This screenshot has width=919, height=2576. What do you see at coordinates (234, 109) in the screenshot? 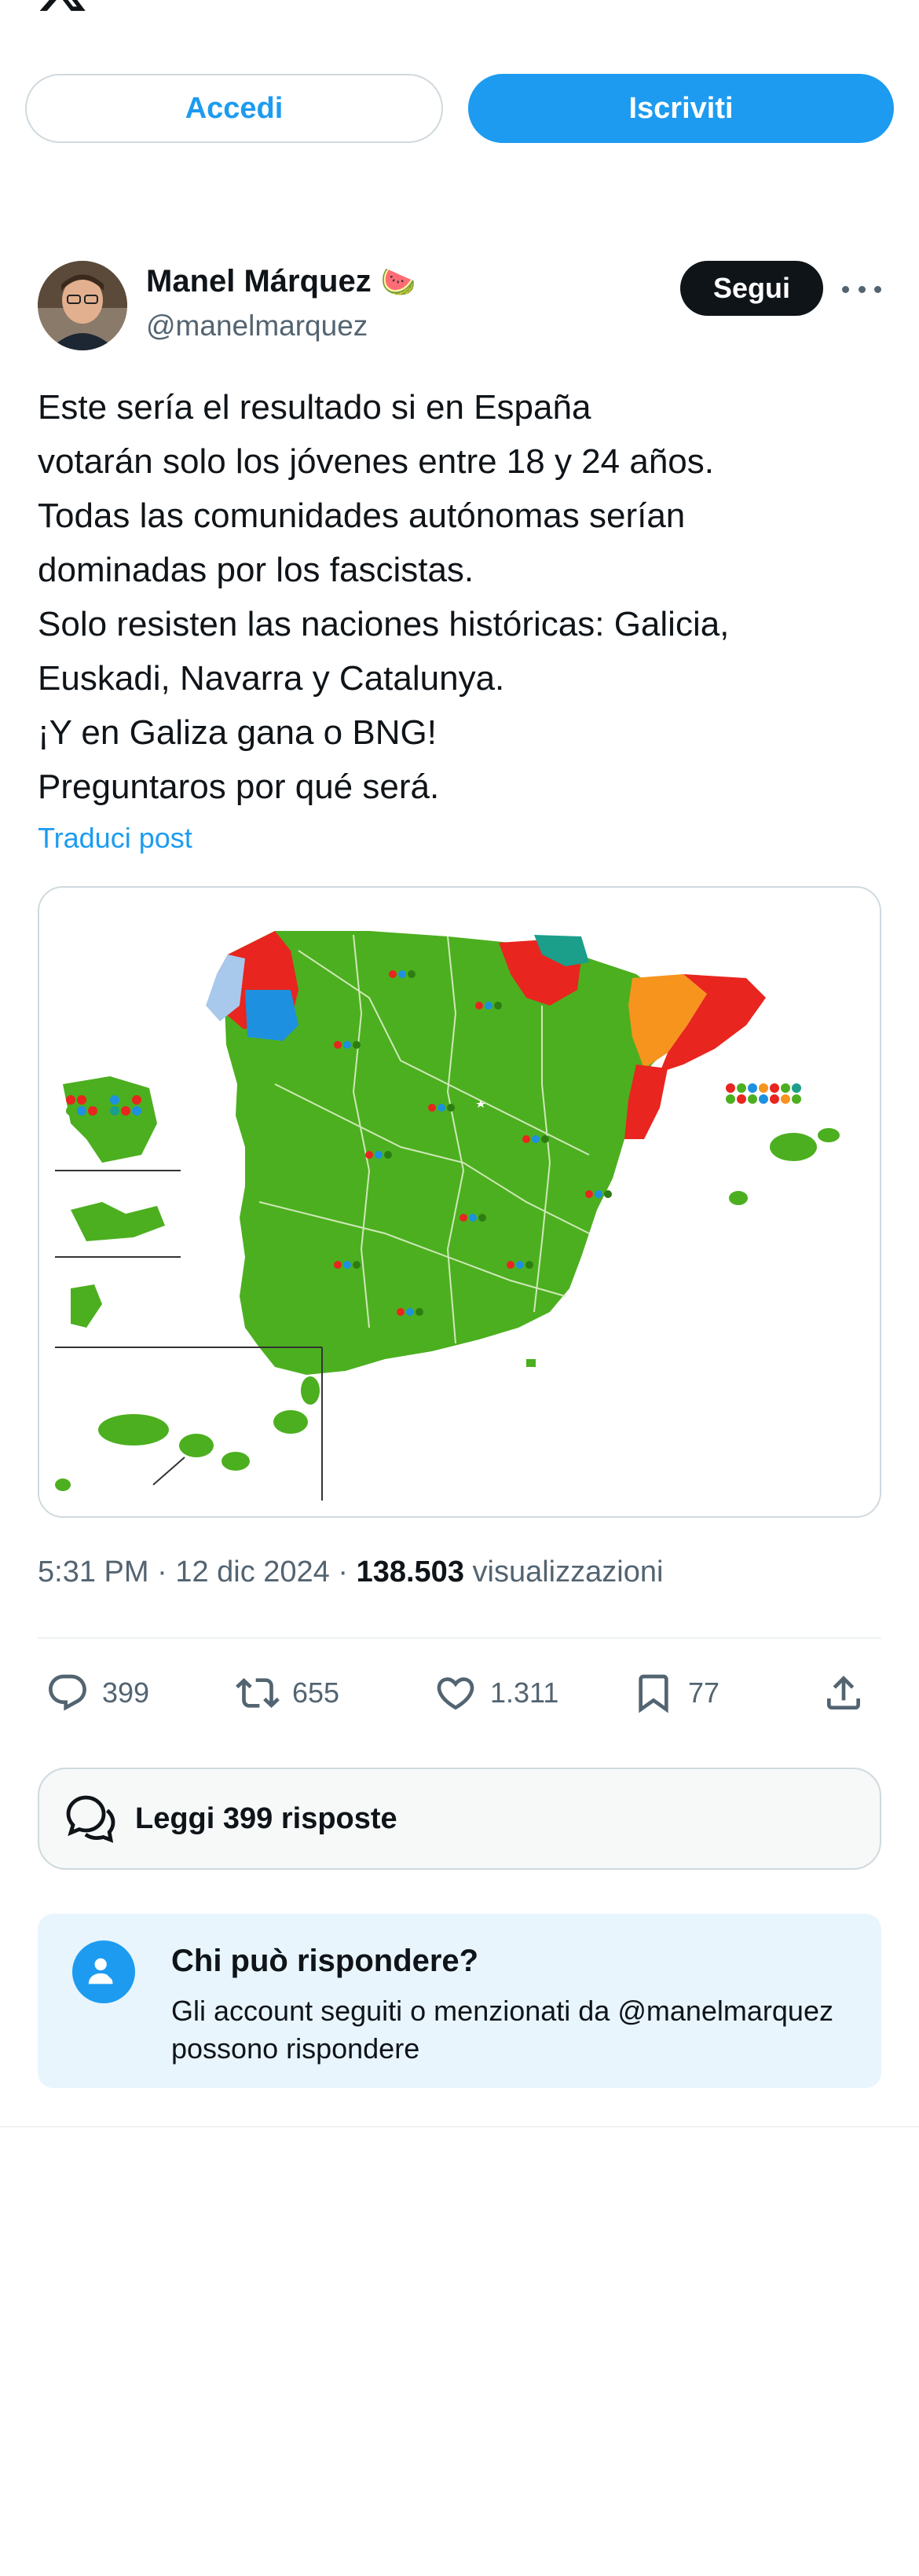
I see `login-button: Accedi` at bounding box center [234, 109].